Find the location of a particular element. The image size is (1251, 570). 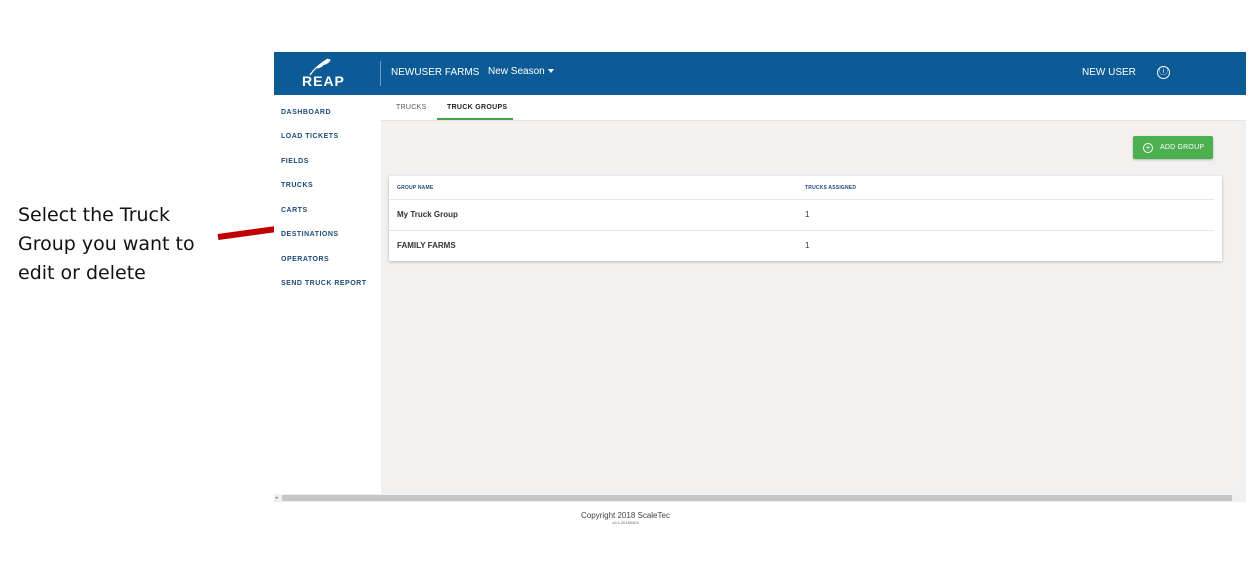

info-icon: ⓘ is located at coordinates (1163, 72).